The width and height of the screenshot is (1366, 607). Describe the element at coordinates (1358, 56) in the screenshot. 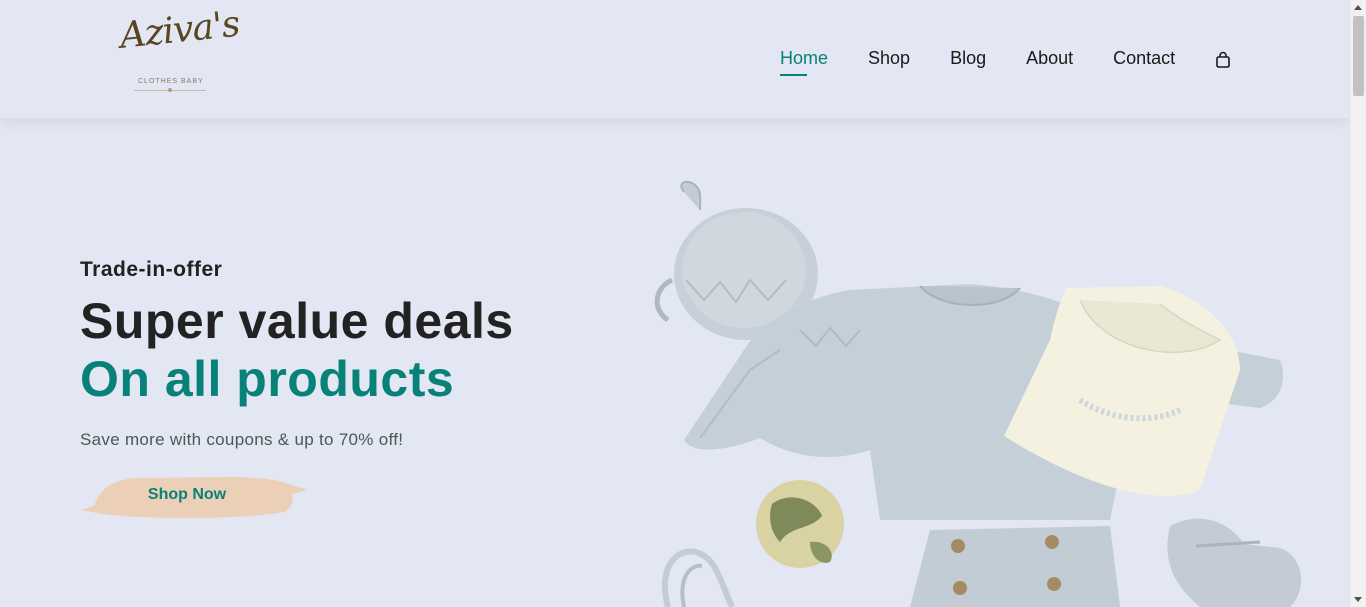

I see `scroll-thumb` at that location.